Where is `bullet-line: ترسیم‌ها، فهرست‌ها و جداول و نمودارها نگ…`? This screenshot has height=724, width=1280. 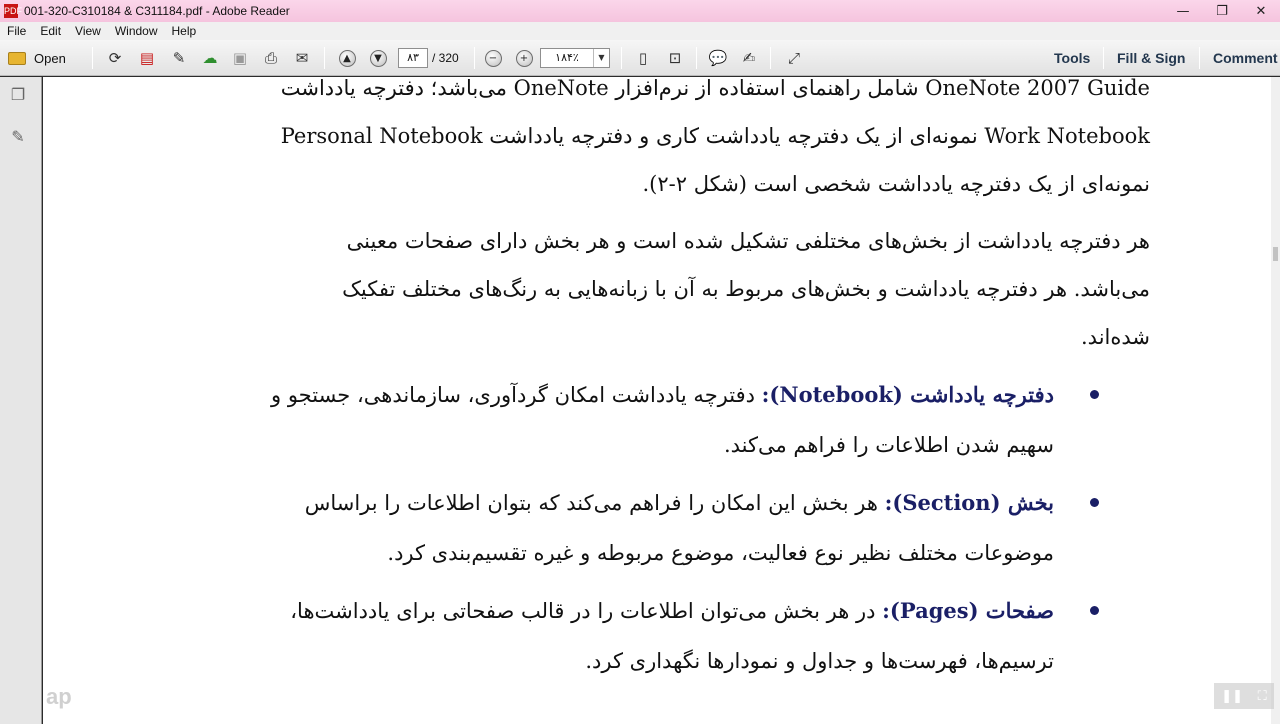 bullet-line: ترسیم‌ها، فهرست‌ها و جداول و نمودارها نگ… is located at coordinates (819, 661).